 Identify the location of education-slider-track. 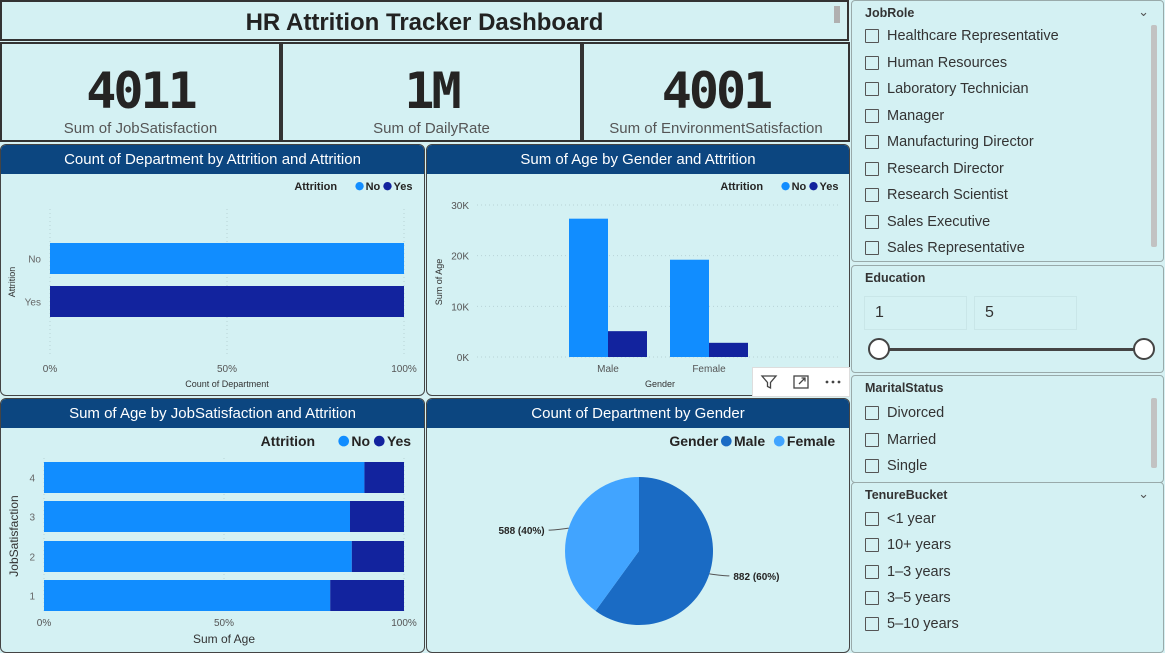
(1010, 349).